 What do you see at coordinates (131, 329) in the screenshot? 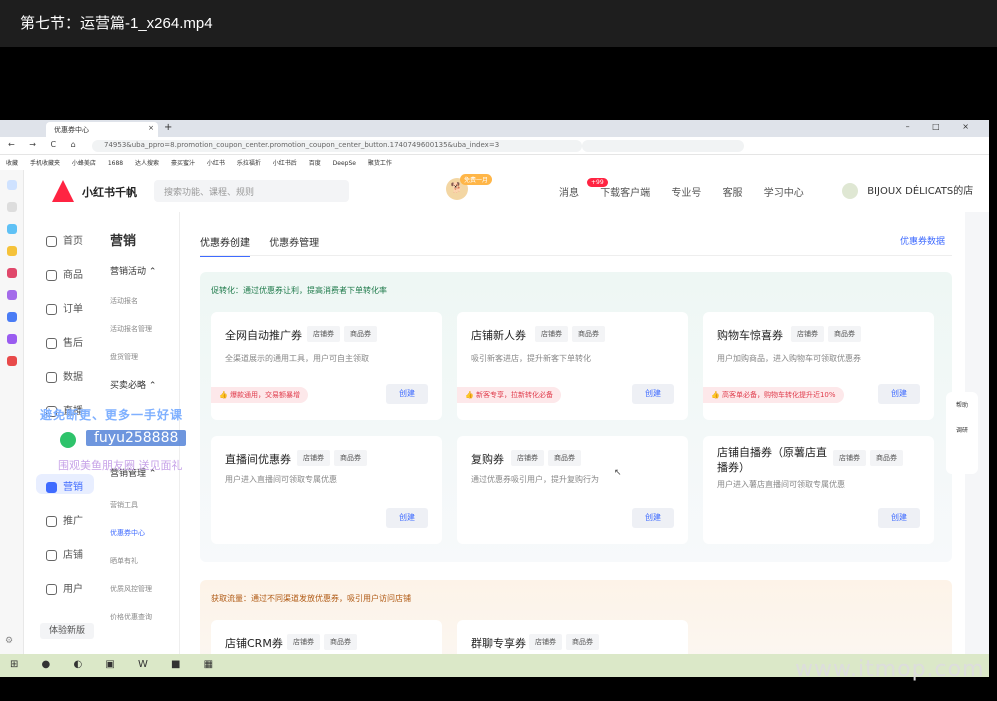
I see `menu-item: 活动报名管理` at bounding box center [131, 329].